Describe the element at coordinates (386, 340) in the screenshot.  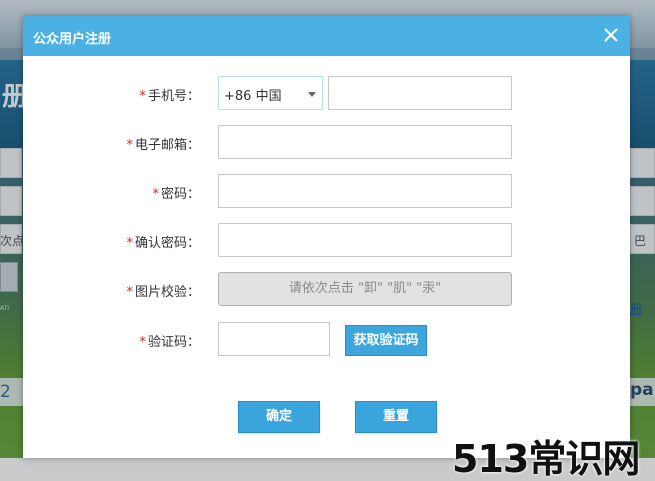
I see `get-code-button: 获取验证码` at that location.